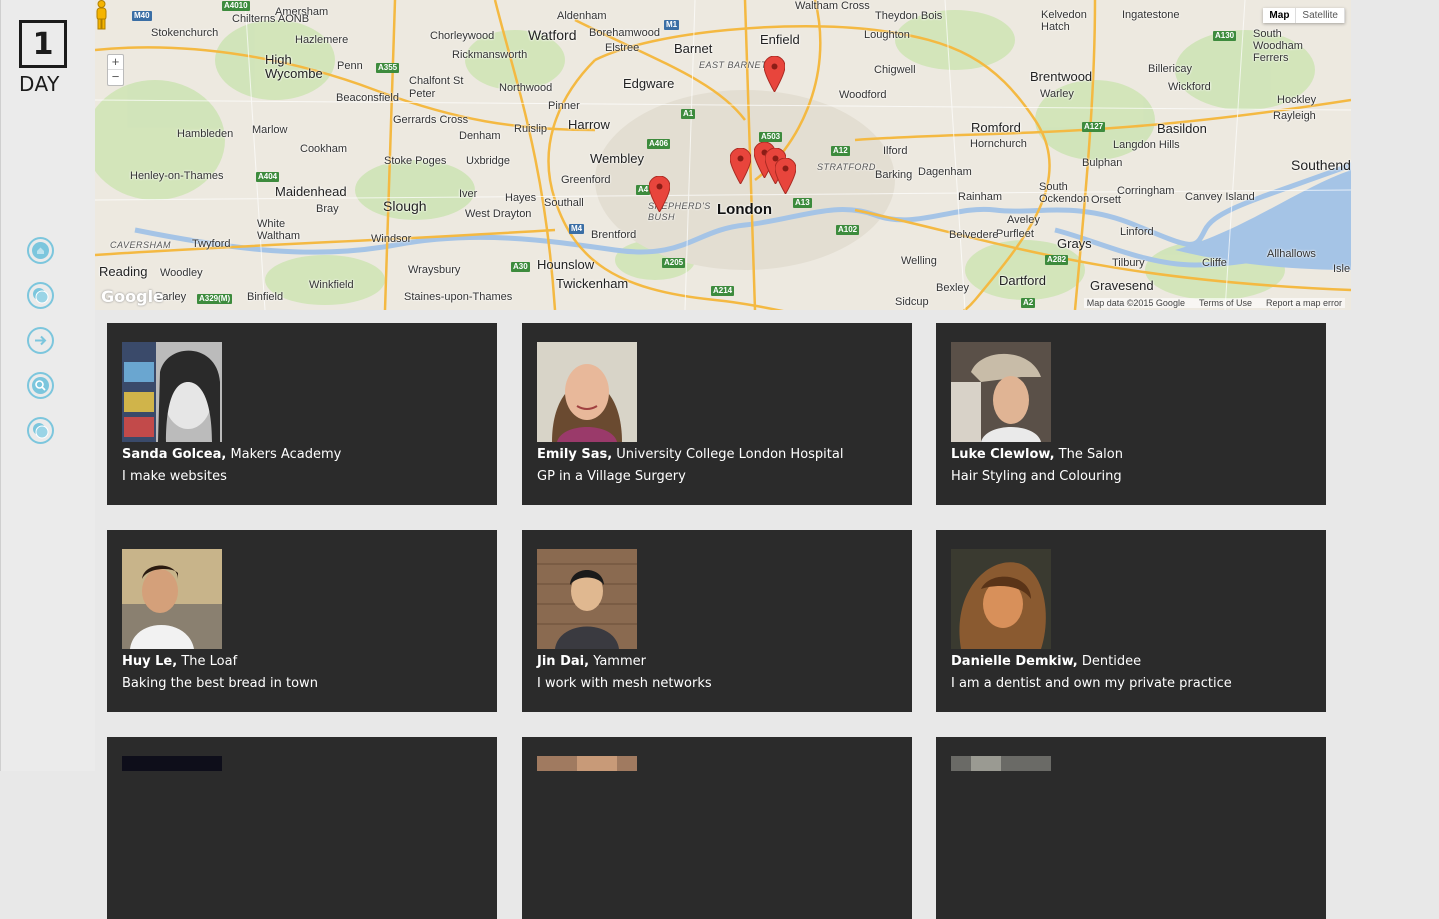  I want to click on map-label: Southall, so click(564, 203).